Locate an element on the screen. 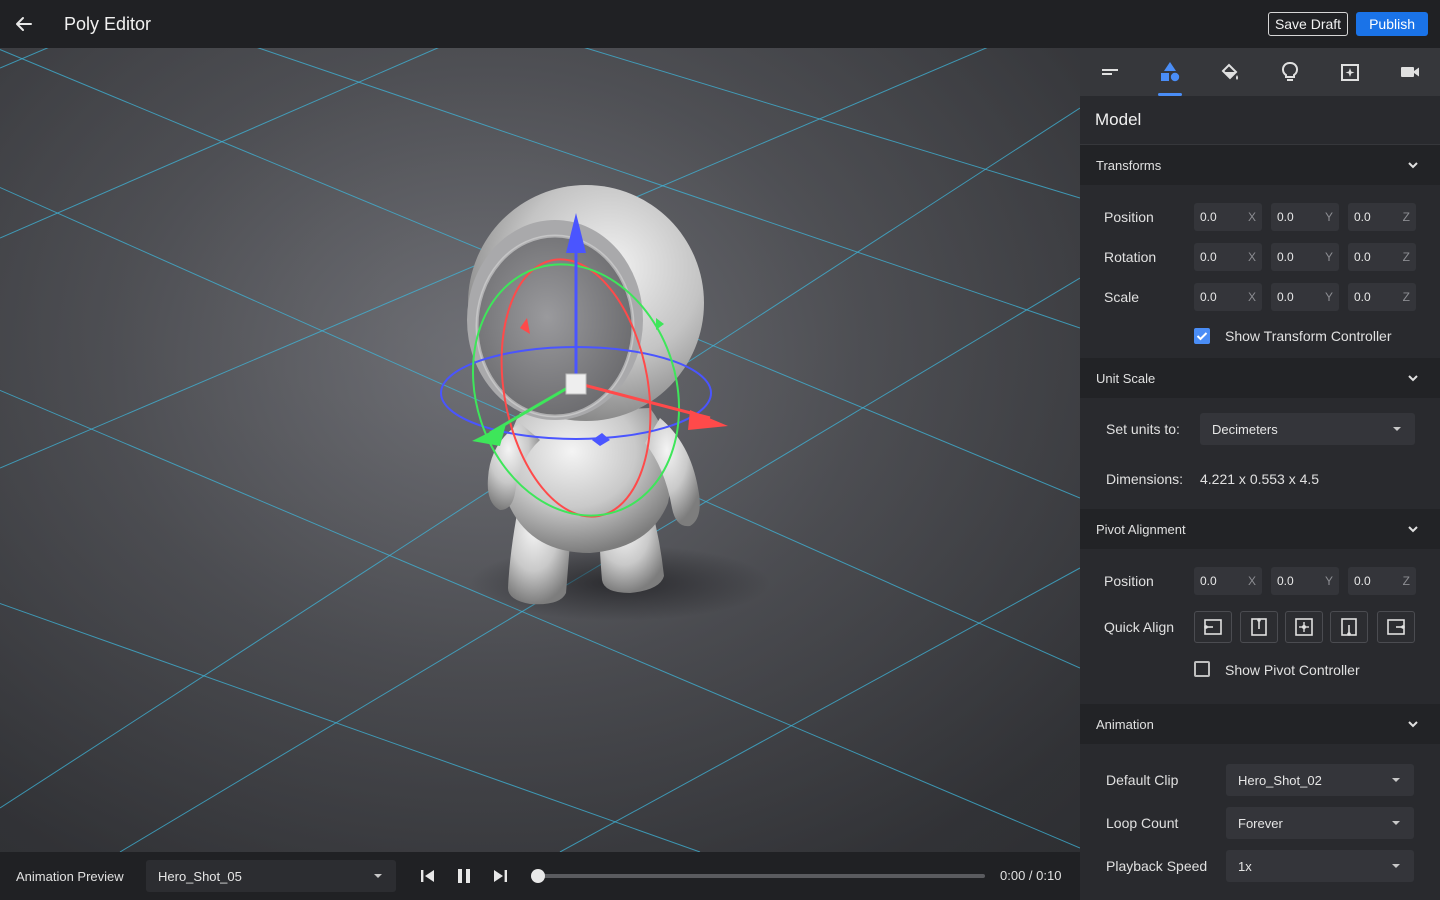 This screenshot has height=900, width=1440. section-pivot-header: Pivot Alignment is located at coordinates (1260, 529).